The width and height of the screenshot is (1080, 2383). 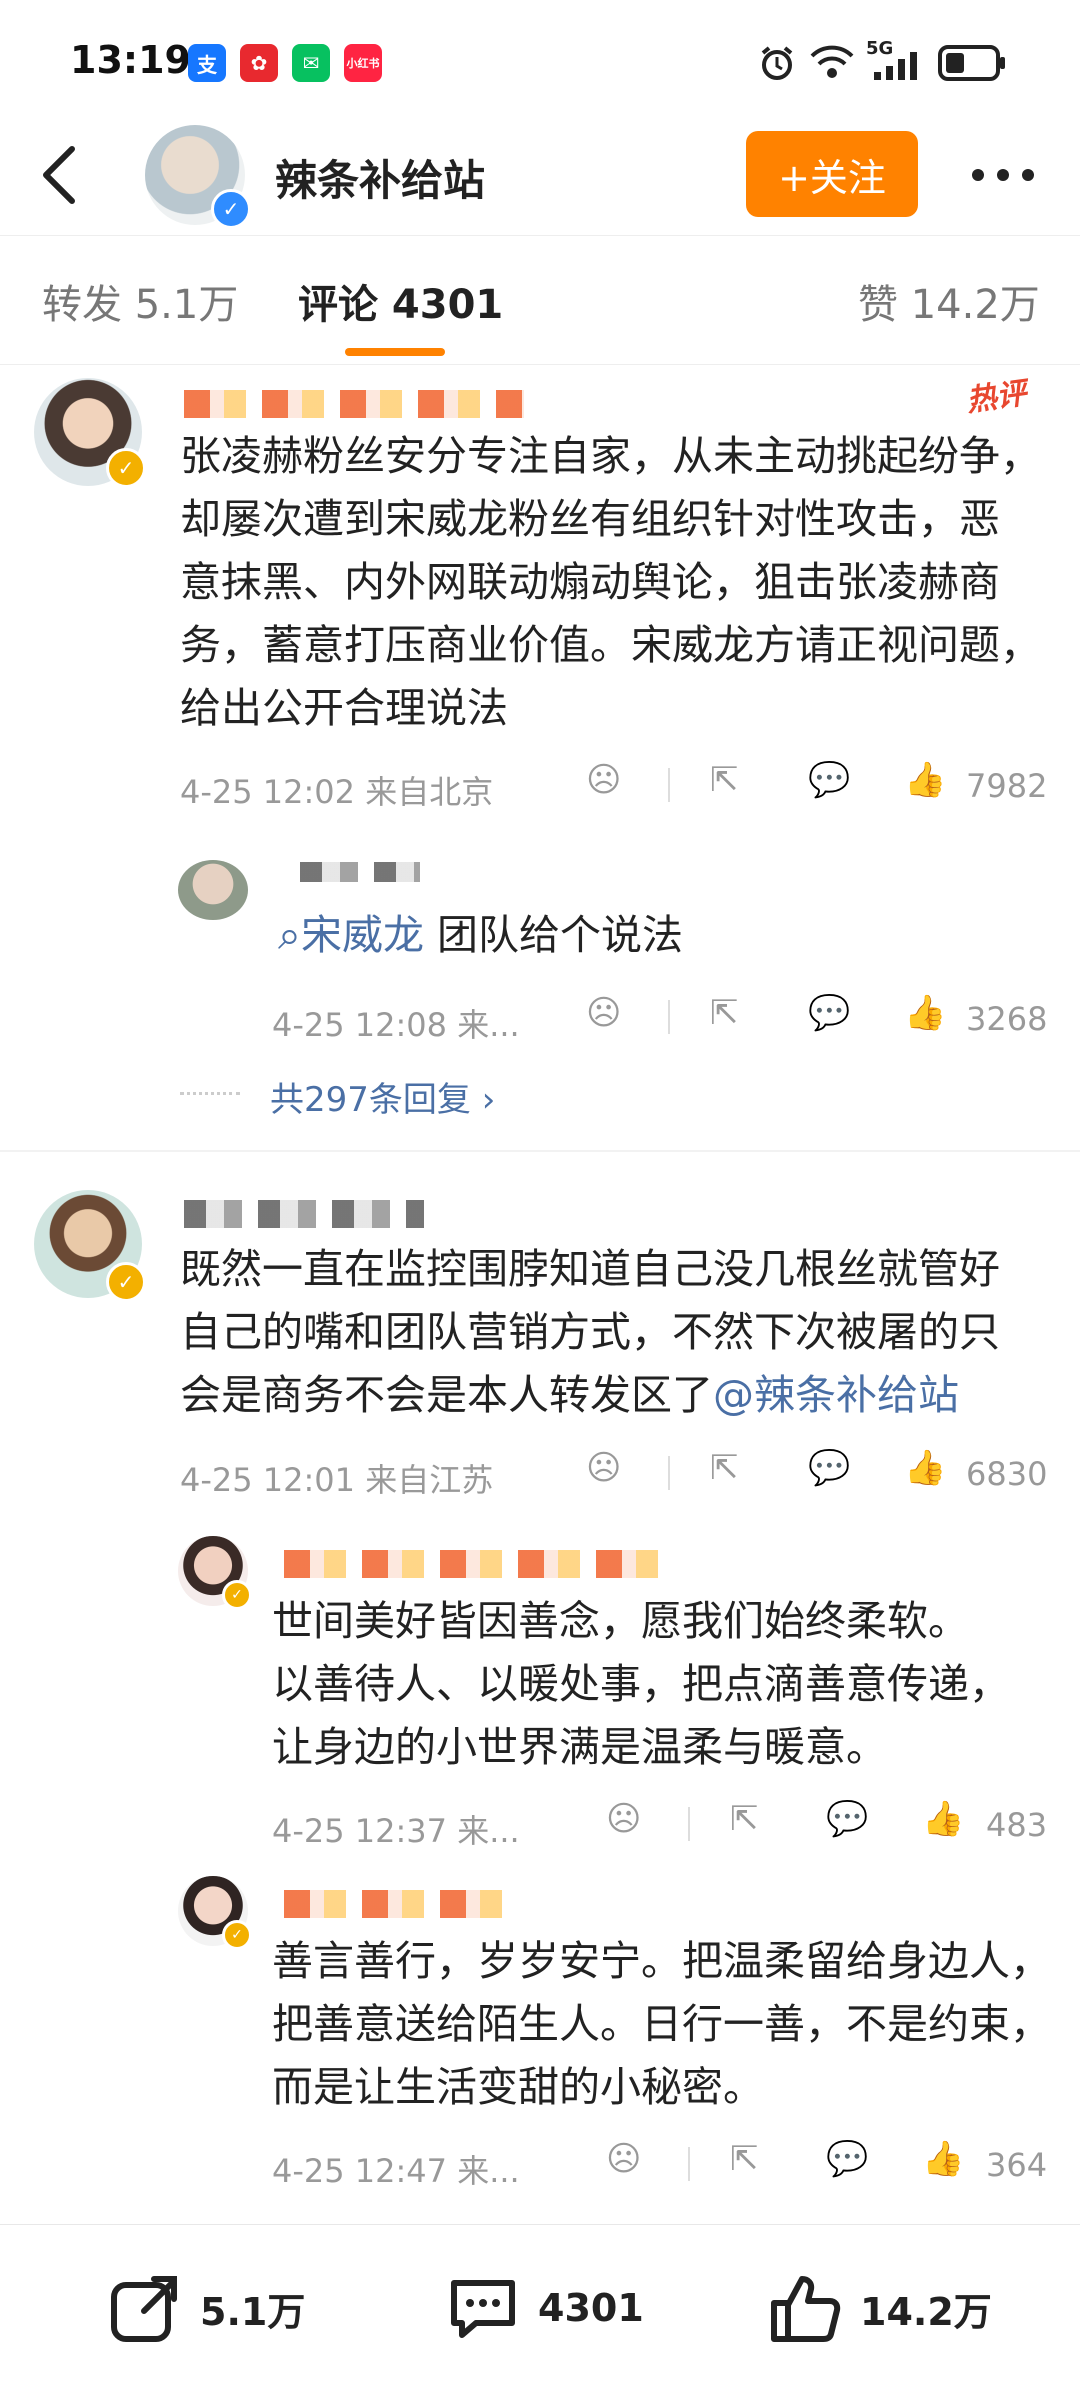 I want to click on like-total: 14.2万, so click(x=926, y=2311).